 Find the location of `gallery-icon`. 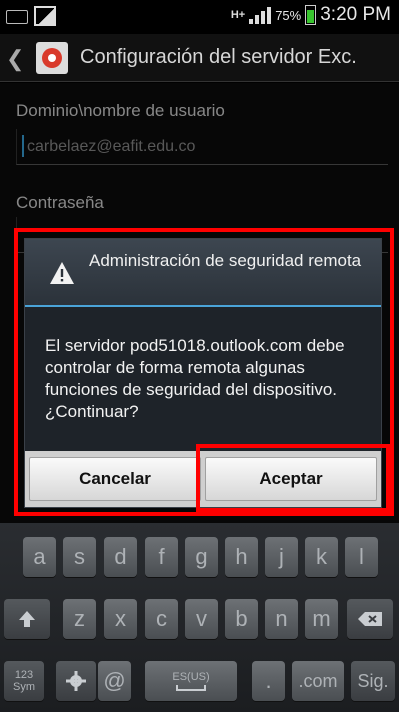

gallery-icon is located at coordinates (45, 16).